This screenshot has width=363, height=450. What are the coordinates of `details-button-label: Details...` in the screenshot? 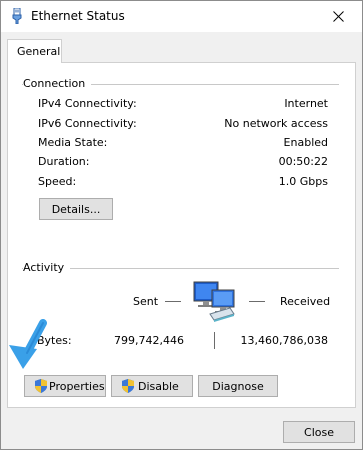 It's located at (76, 209).